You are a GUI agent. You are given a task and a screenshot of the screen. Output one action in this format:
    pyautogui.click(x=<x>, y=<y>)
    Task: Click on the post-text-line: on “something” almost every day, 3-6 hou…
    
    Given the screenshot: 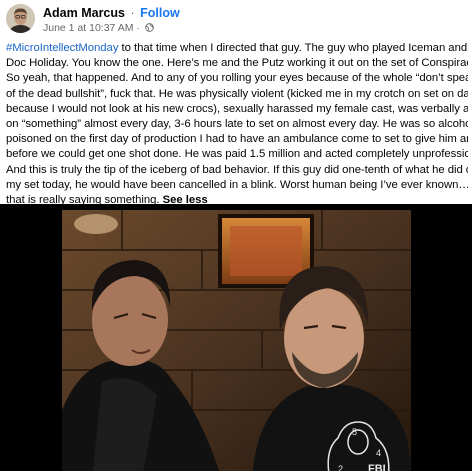 What is the action you would take?
    pyautogui.click(x=237, y=123)
    